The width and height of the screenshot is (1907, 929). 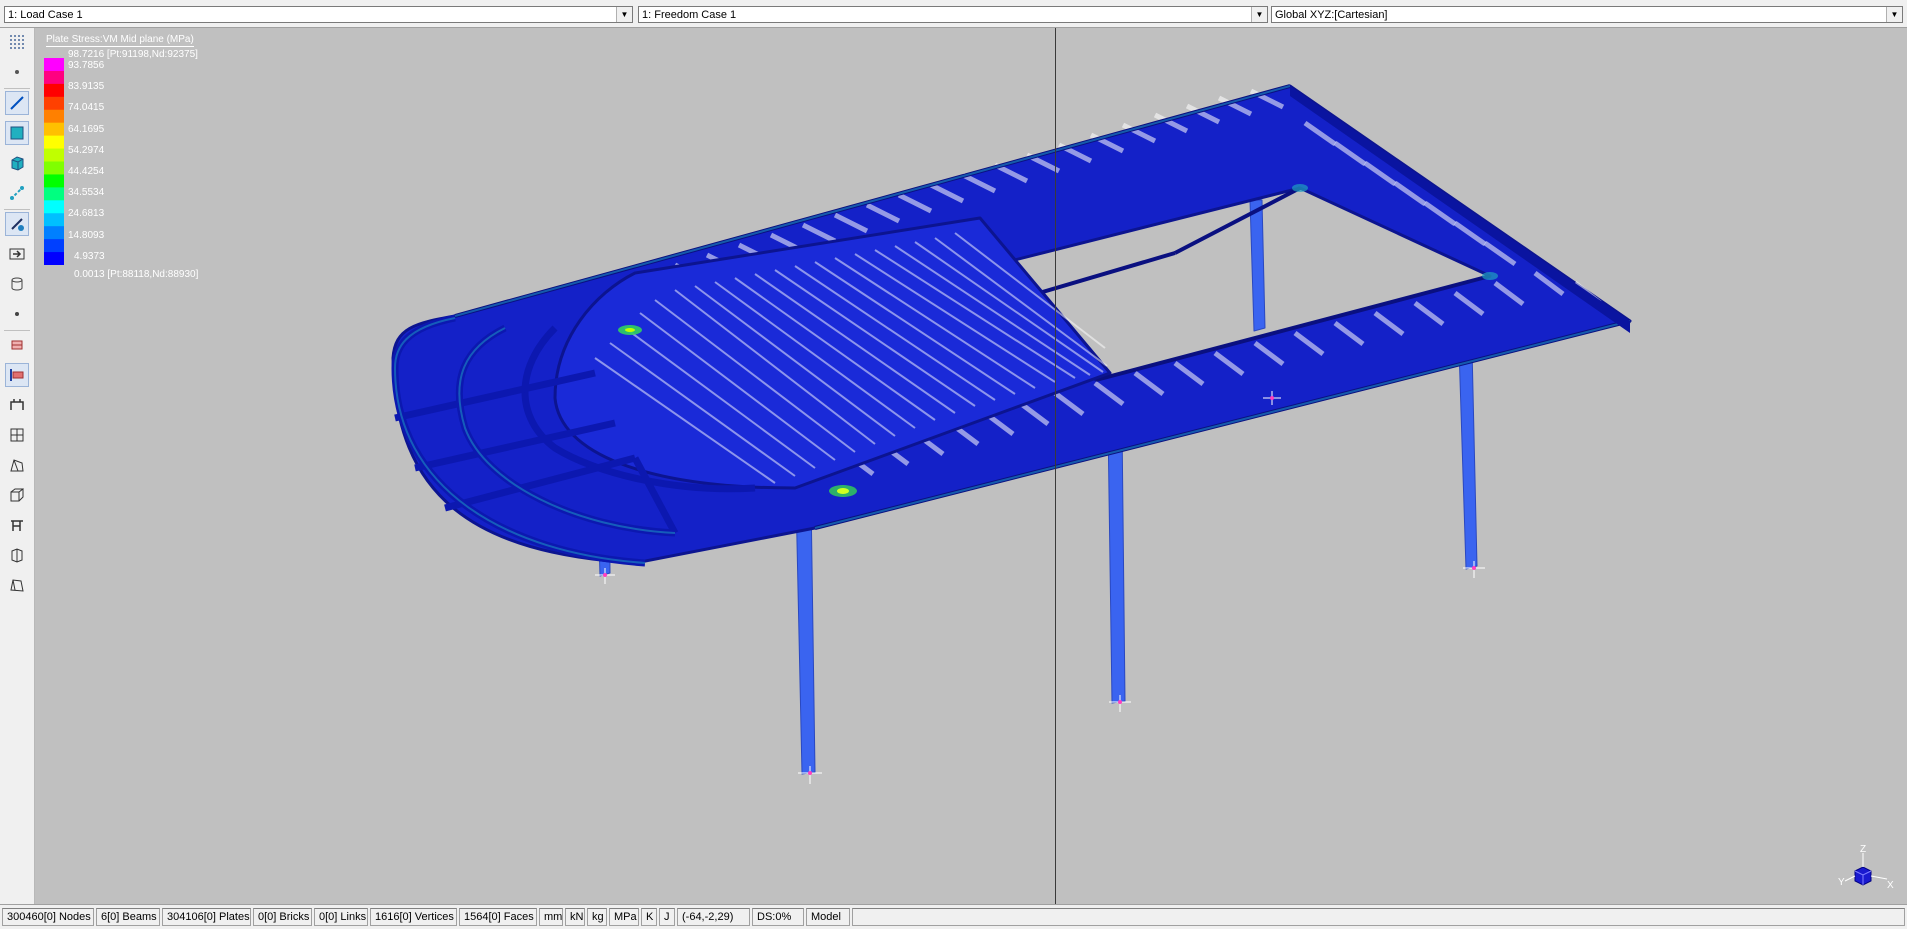 What do you see at coordinates (1863, 849) in the screenshot?
I see `axis-z-label: Z` at bounding box center [1863, 849].